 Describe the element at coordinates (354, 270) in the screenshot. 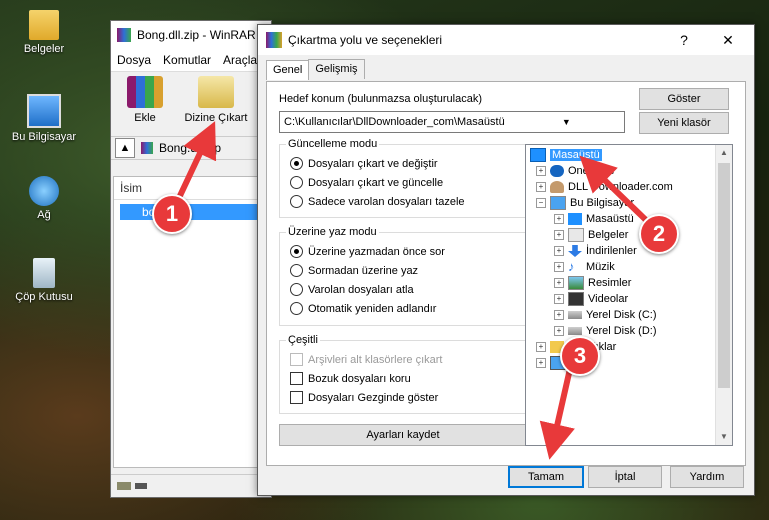

I see `overwrite-option-overwrite: Sormadan üzerine yaz` at that location.